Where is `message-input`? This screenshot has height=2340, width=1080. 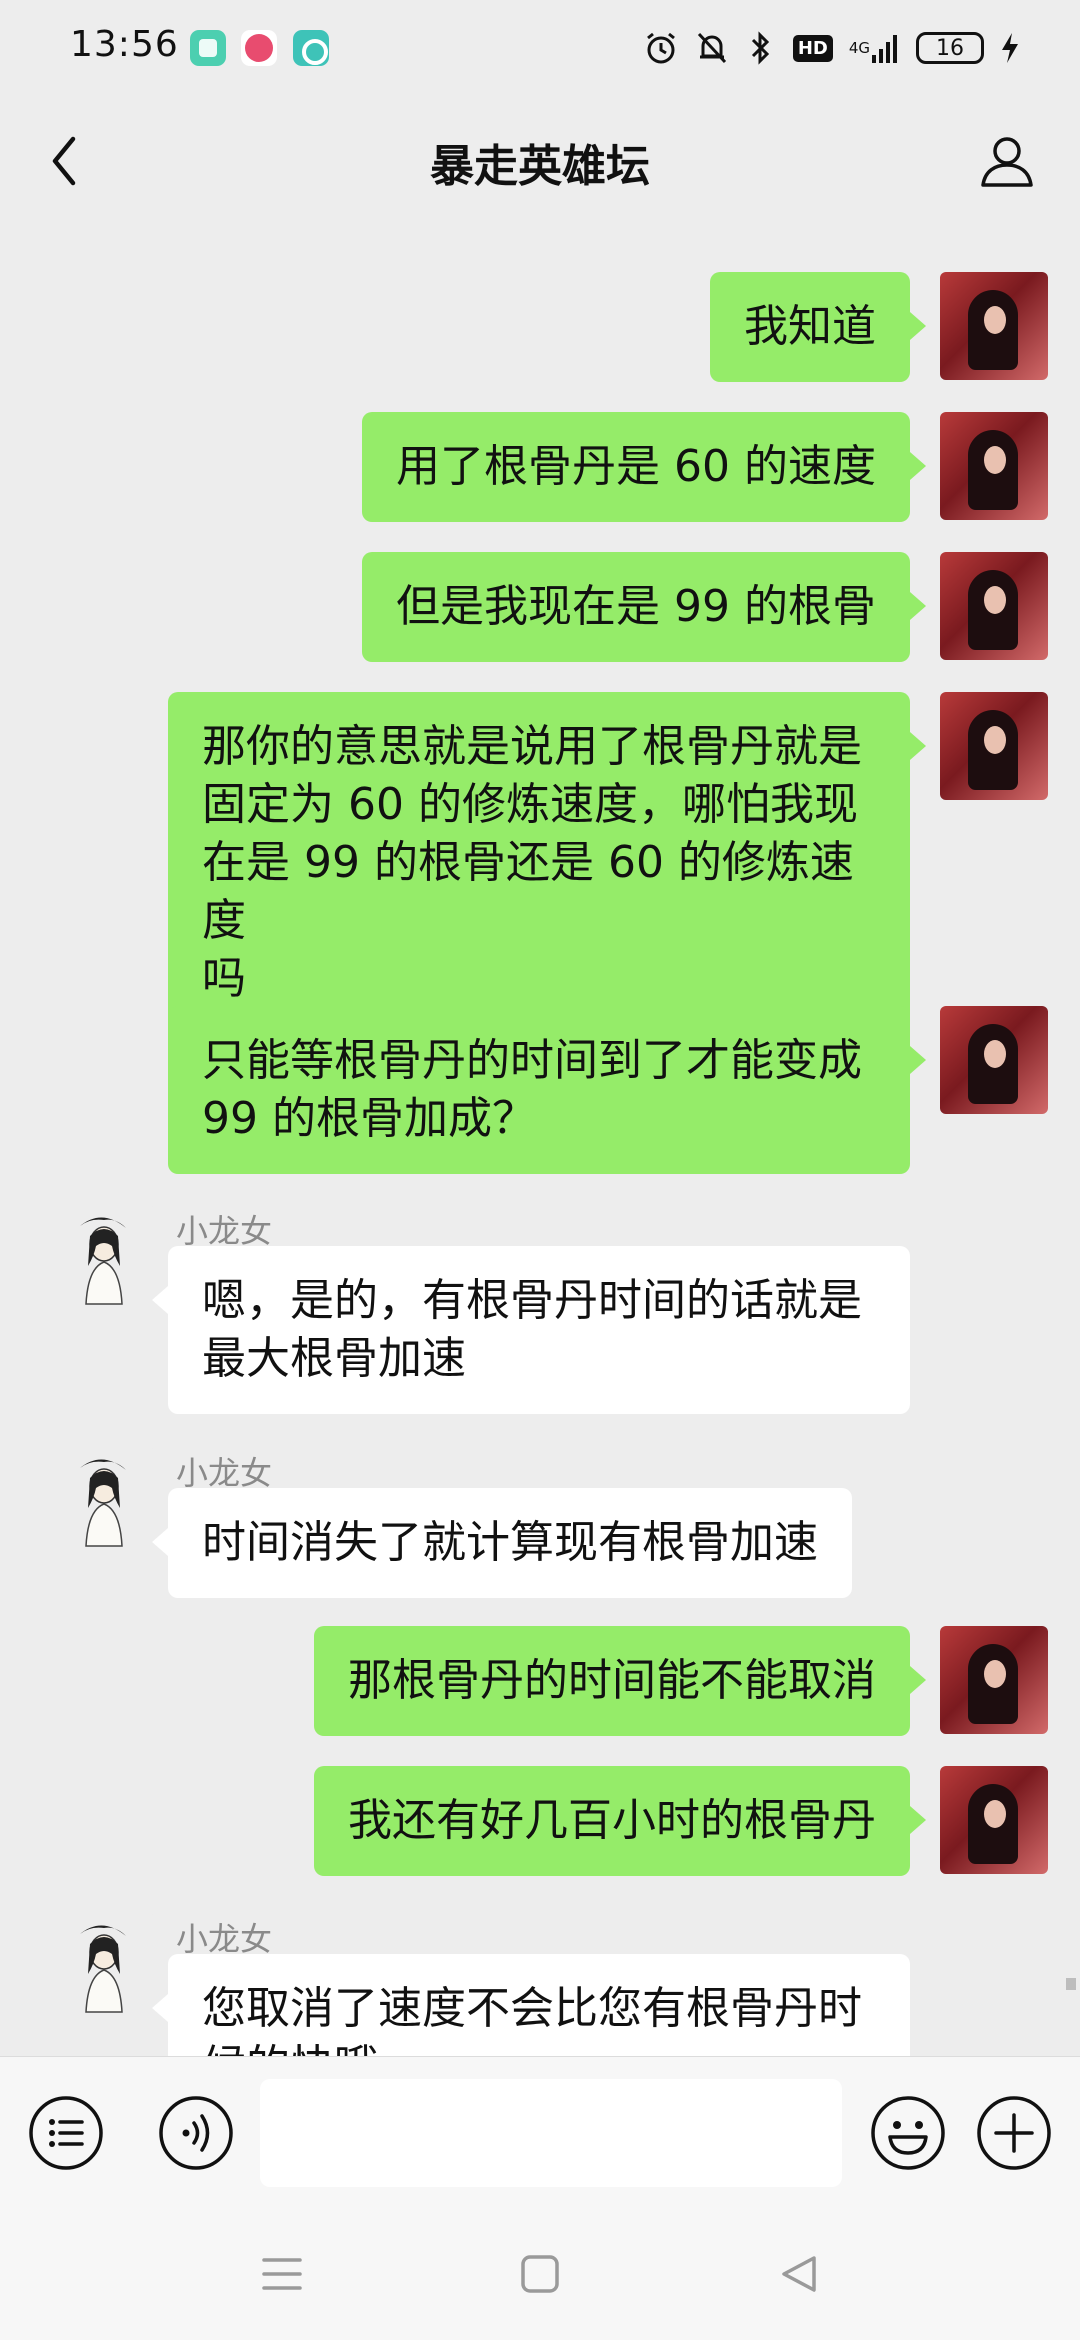
message-input is located at coordinates (551, 2133).